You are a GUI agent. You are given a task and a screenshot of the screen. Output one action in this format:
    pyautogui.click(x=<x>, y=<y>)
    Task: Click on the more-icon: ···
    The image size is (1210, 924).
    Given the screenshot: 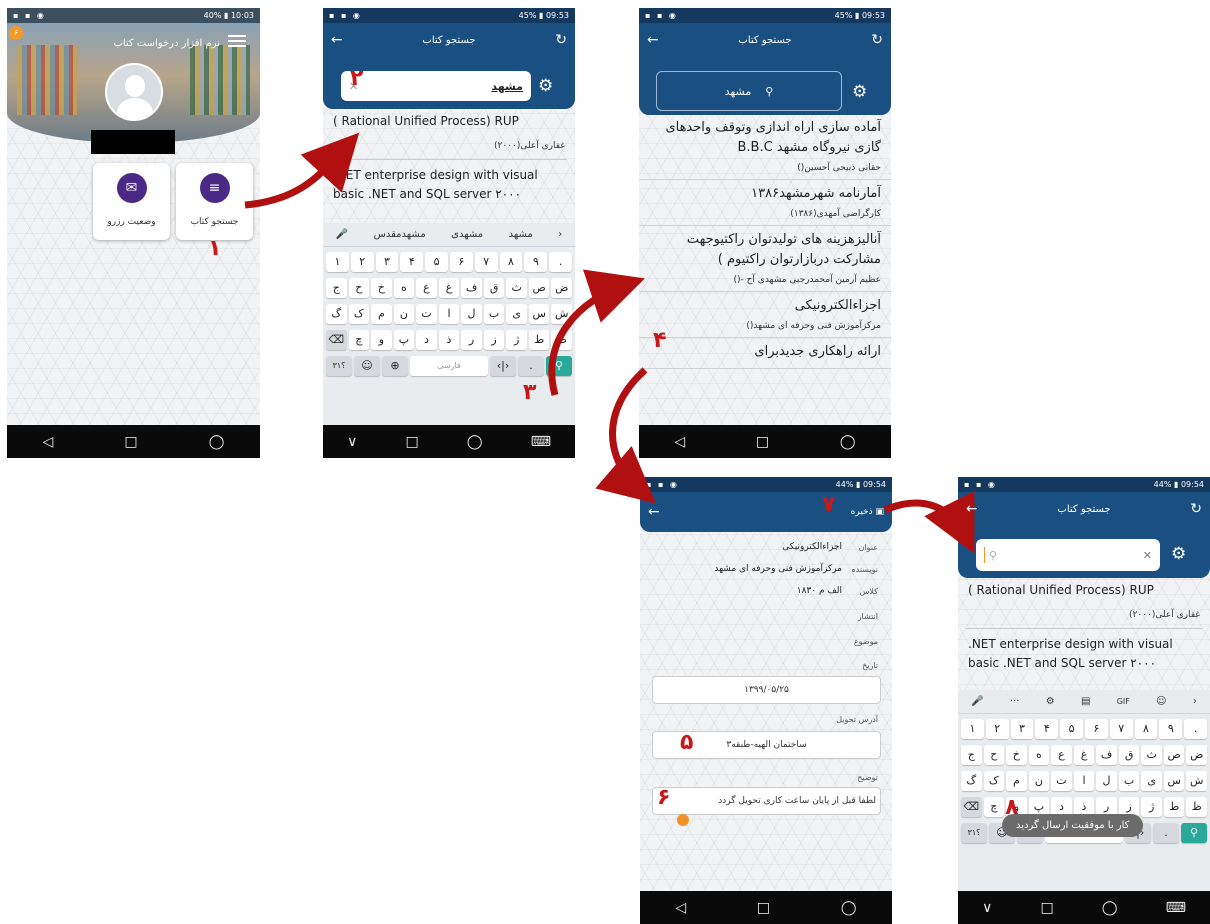 What is the action you would take?
    pyautogui.click(x=1015, y=701)
    